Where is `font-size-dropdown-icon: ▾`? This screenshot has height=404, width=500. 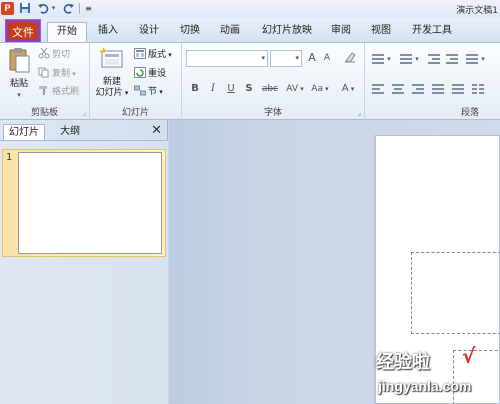 font-size-dropdown-icon: ▾ is located at coordinates (297, 58).